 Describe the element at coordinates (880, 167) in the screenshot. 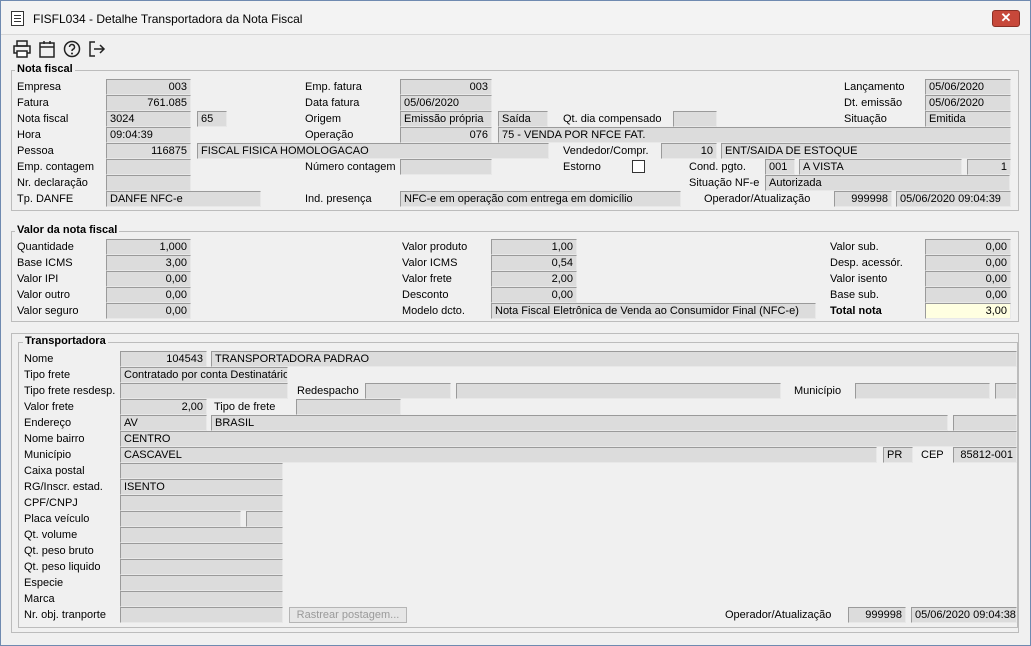

I see `cond-desc-field: A VISTA` at that location.